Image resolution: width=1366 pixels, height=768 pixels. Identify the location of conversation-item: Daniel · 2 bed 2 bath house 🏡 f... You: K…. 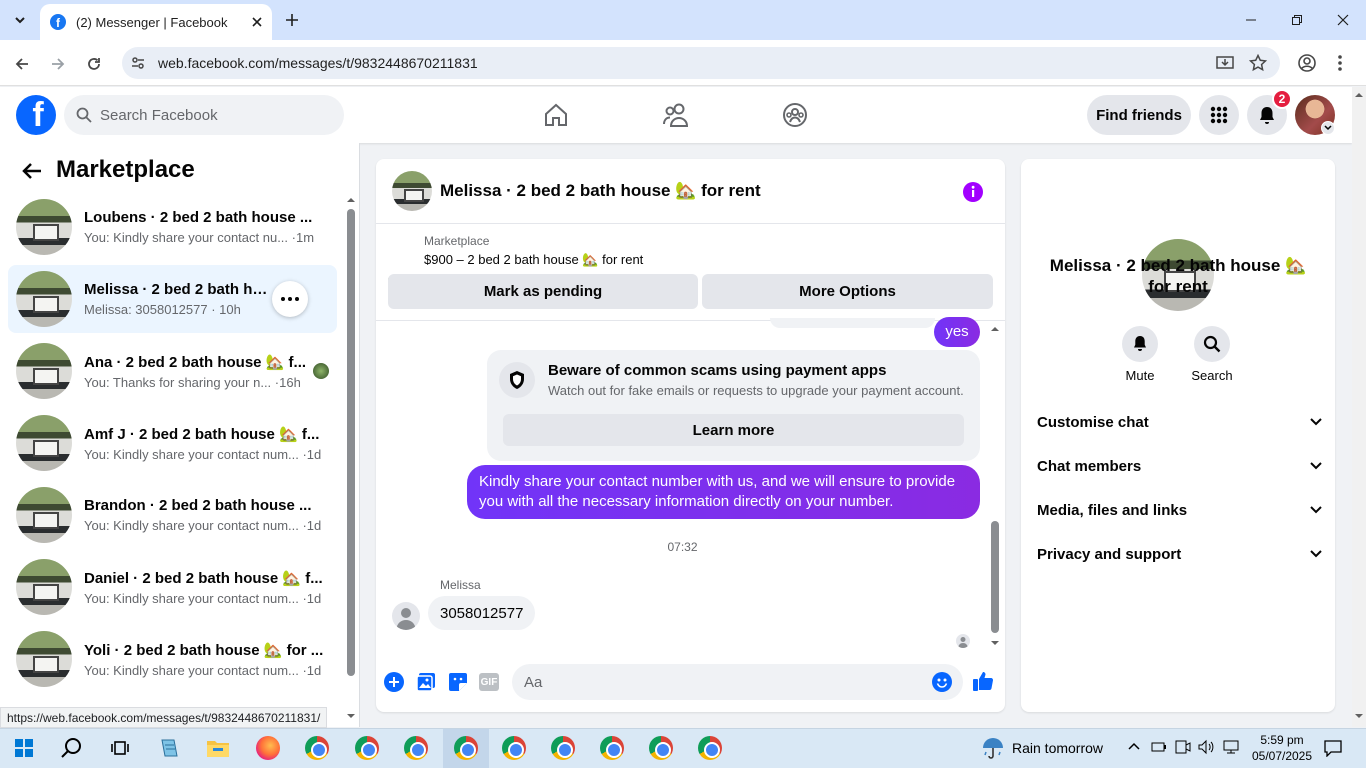
(172, 587).